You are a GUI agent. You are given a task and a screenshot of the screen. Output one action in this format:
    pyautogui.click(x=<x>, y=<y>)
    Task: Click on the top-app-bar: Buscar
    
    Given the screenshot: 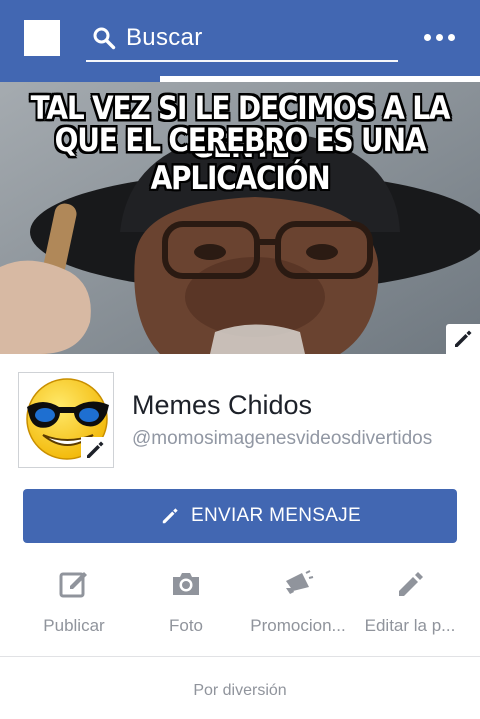 What is the action you would take?
    pyautogui.click(x=240, y=38)
    